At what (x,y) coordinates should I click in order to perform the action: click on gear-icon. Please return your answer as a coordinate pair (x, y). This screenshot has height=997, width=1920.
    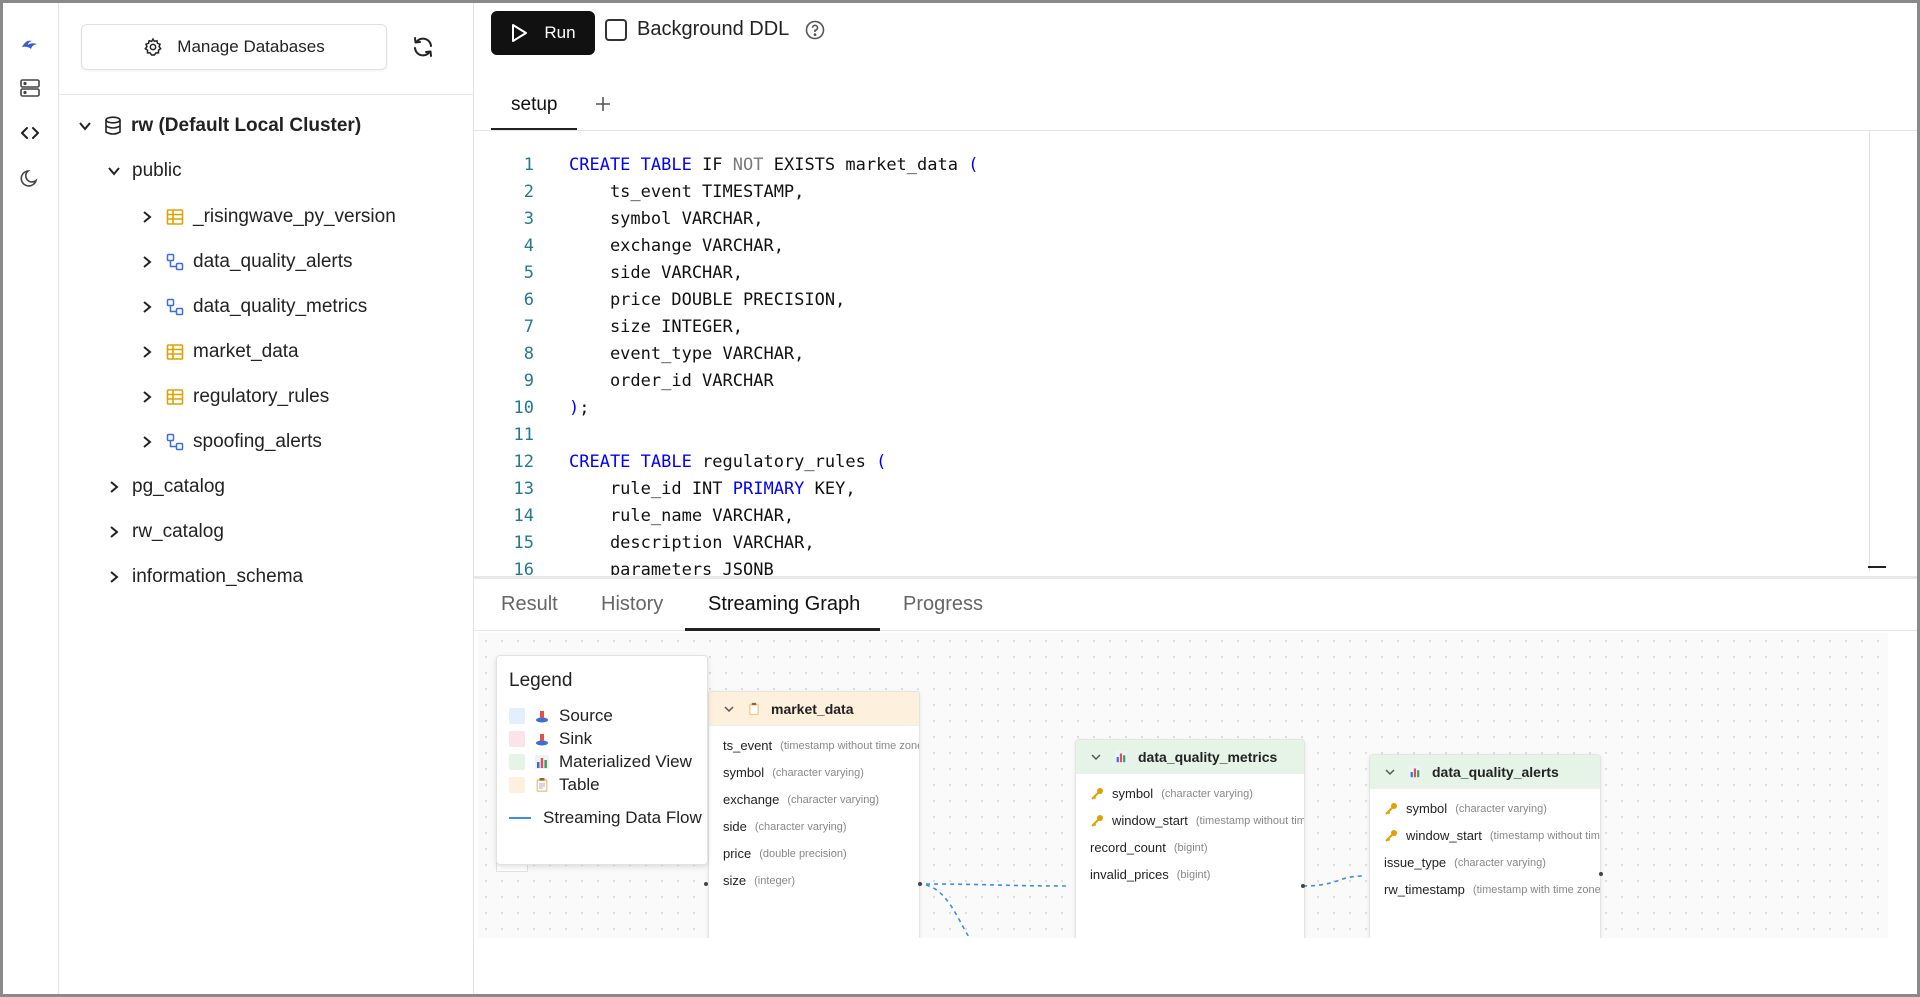
    Looking at the image, I should click on (153, 46).